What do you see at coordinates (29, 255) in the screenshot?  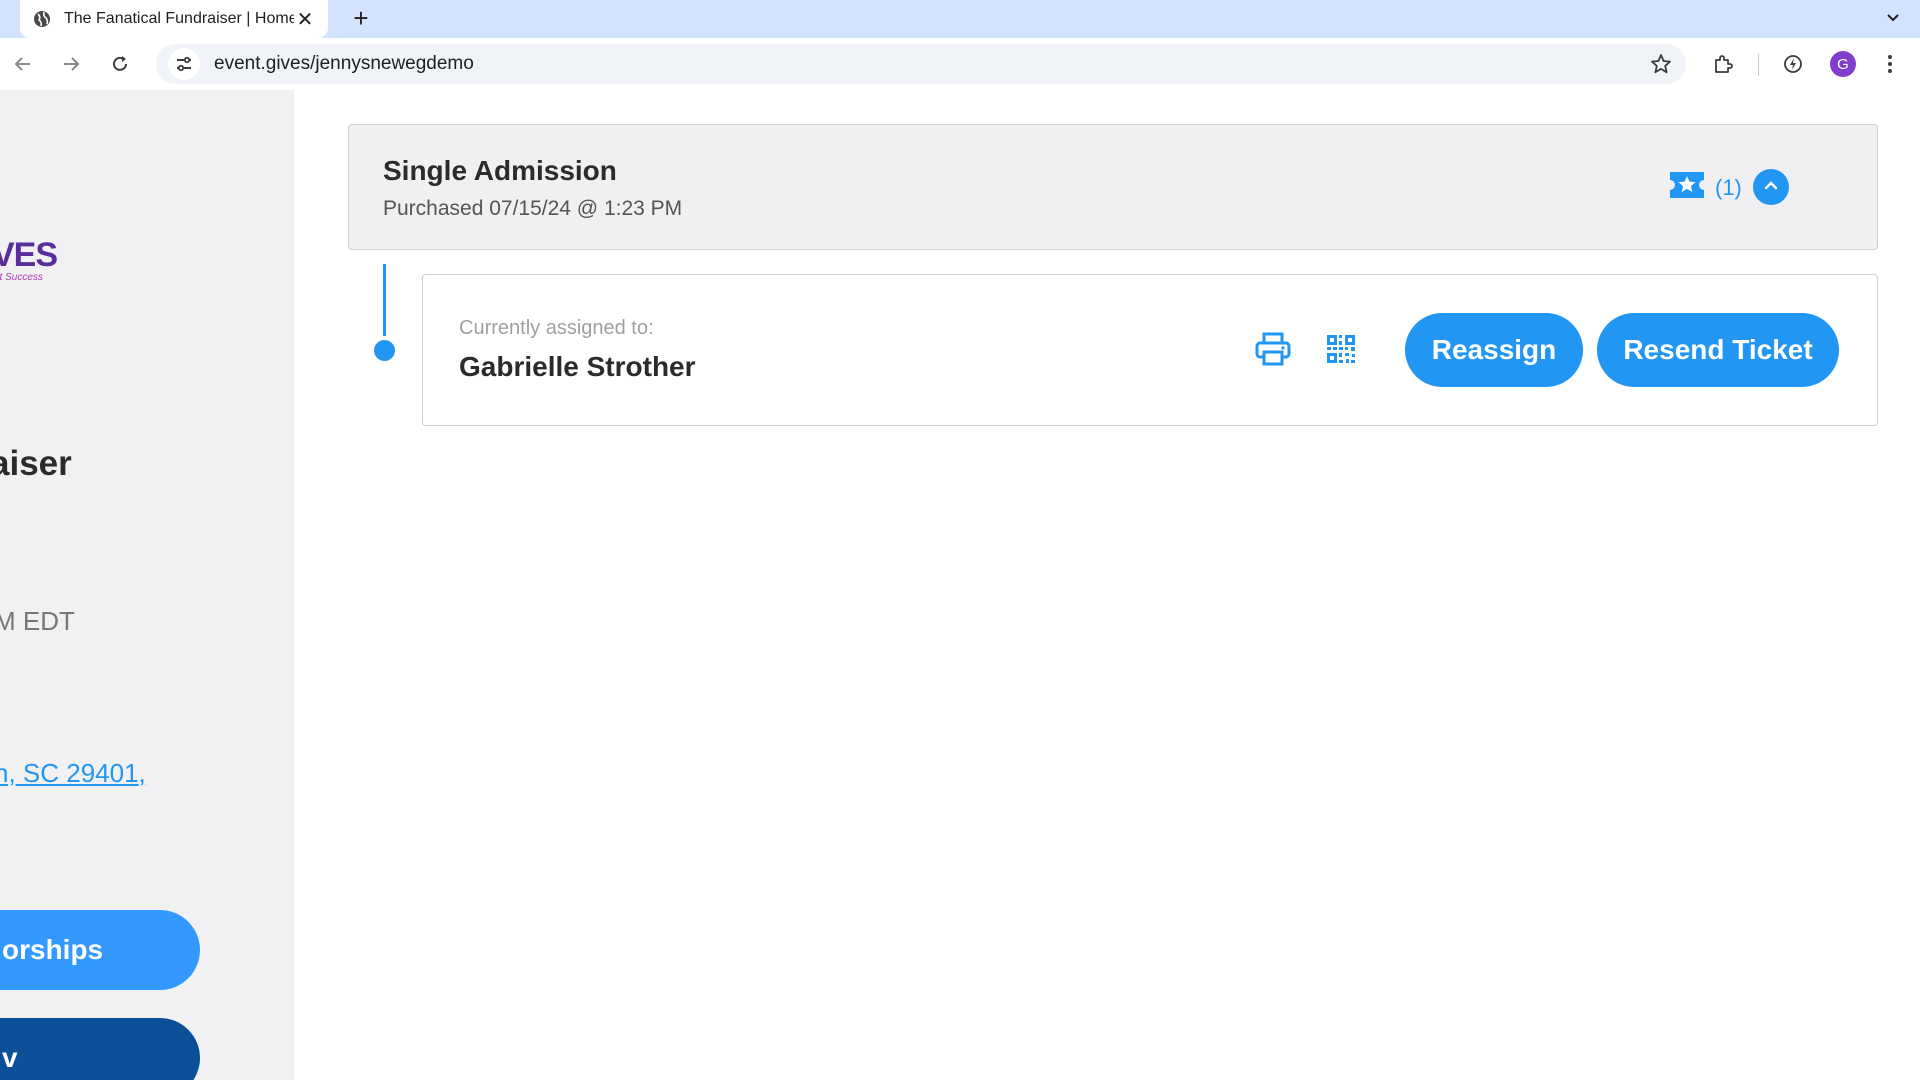 I see `logo: VES` at bounding box center [29, 255].